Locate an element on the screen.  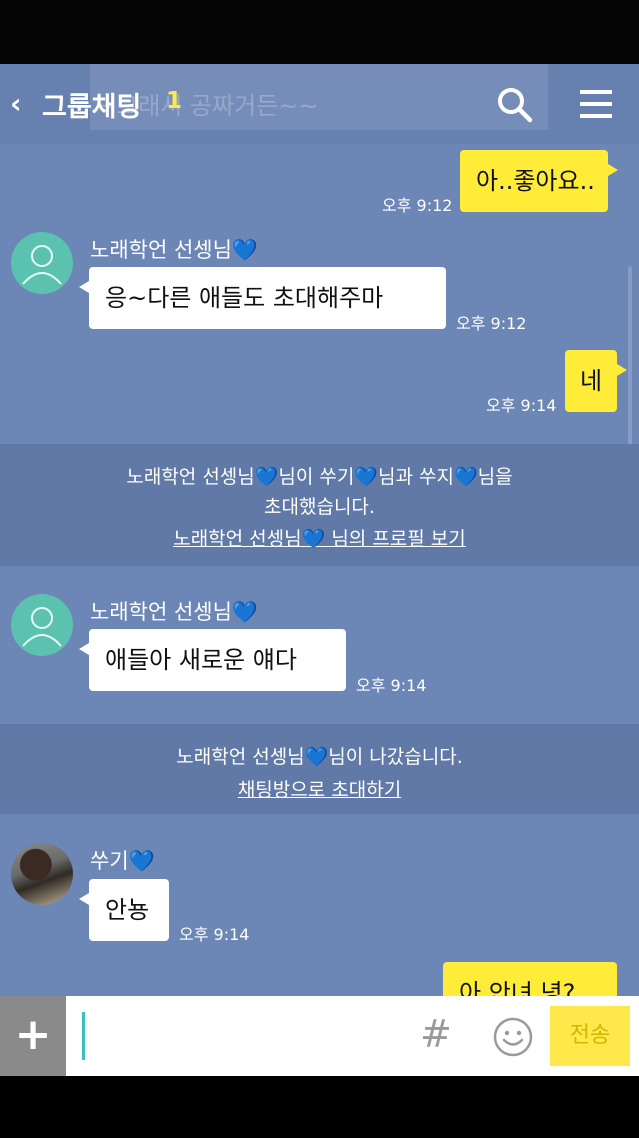
invite-to-chat-link: 채팅방으로 초대하기 is located at coordinates (319, 788).